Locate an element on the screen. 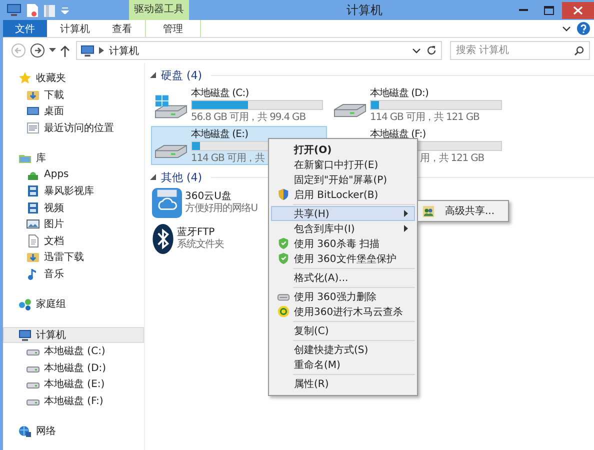 The width and height of the screenshot is (594, 450). recent-places-icon is located at coordinates (33, 127).